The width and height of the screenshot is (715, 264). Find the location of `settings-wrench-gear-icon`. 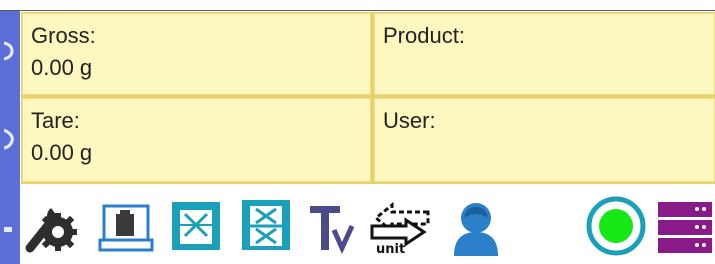

settings-wrench-gear-icon is located at coordinates (51, 230).